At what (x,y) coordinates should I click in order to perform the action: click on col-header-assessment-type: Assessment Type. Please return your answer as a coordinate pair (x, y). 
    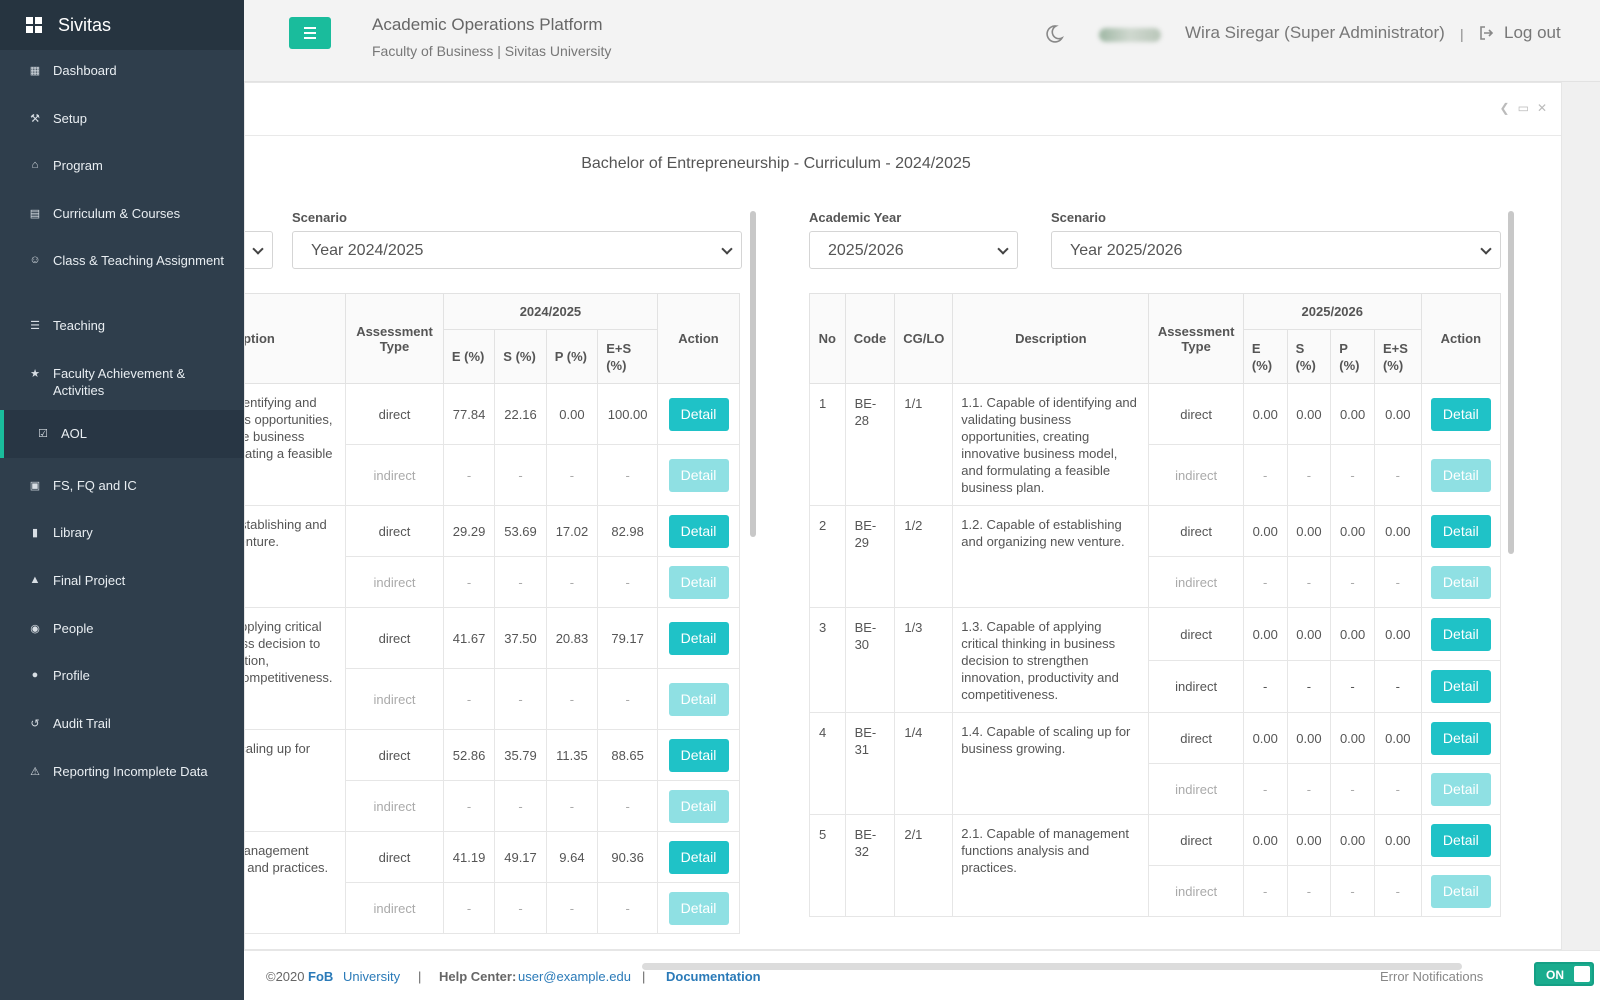
    Looking at the image, I should click on (1196, 338).